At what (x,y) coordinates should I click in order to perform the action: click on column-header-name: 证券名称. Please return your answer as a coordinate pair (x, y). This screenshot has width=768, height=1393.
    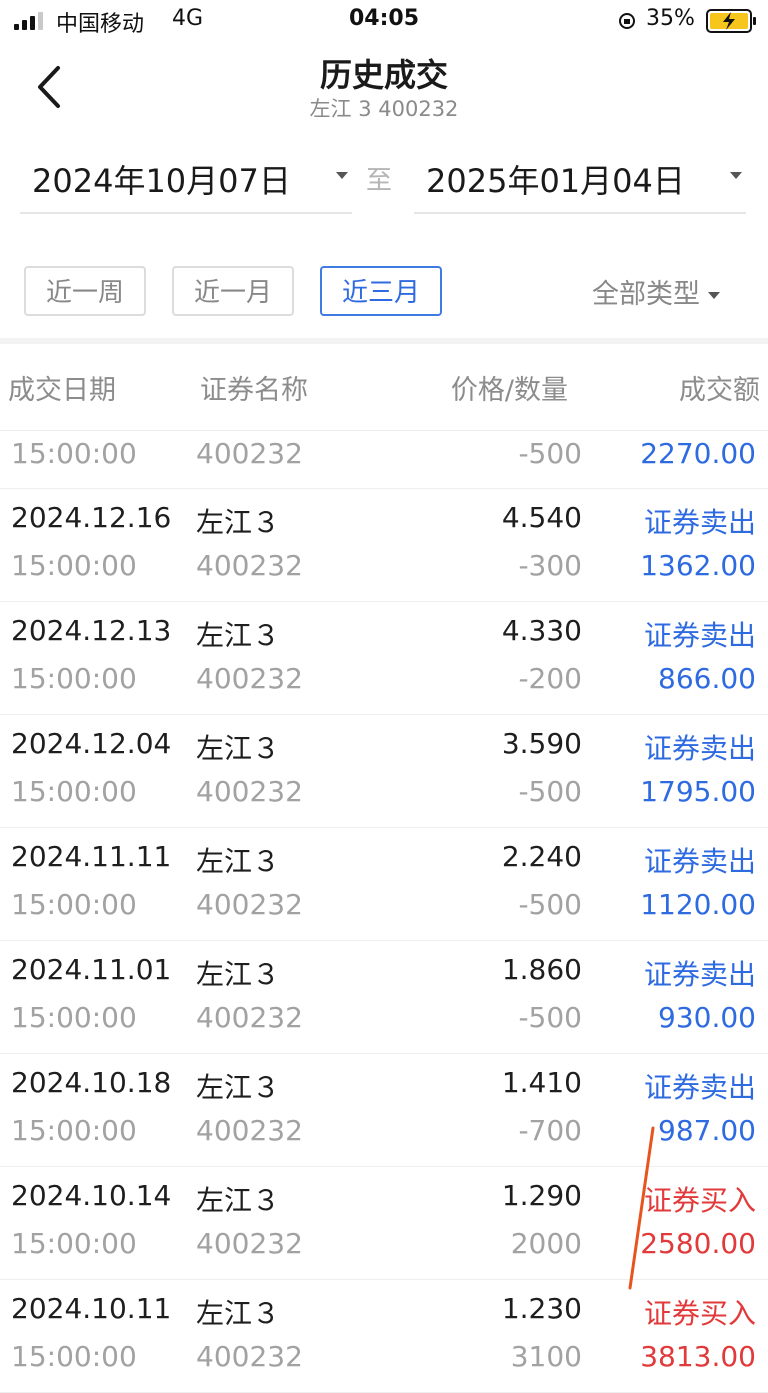
    Looking at the image, I should click on (254, 390).